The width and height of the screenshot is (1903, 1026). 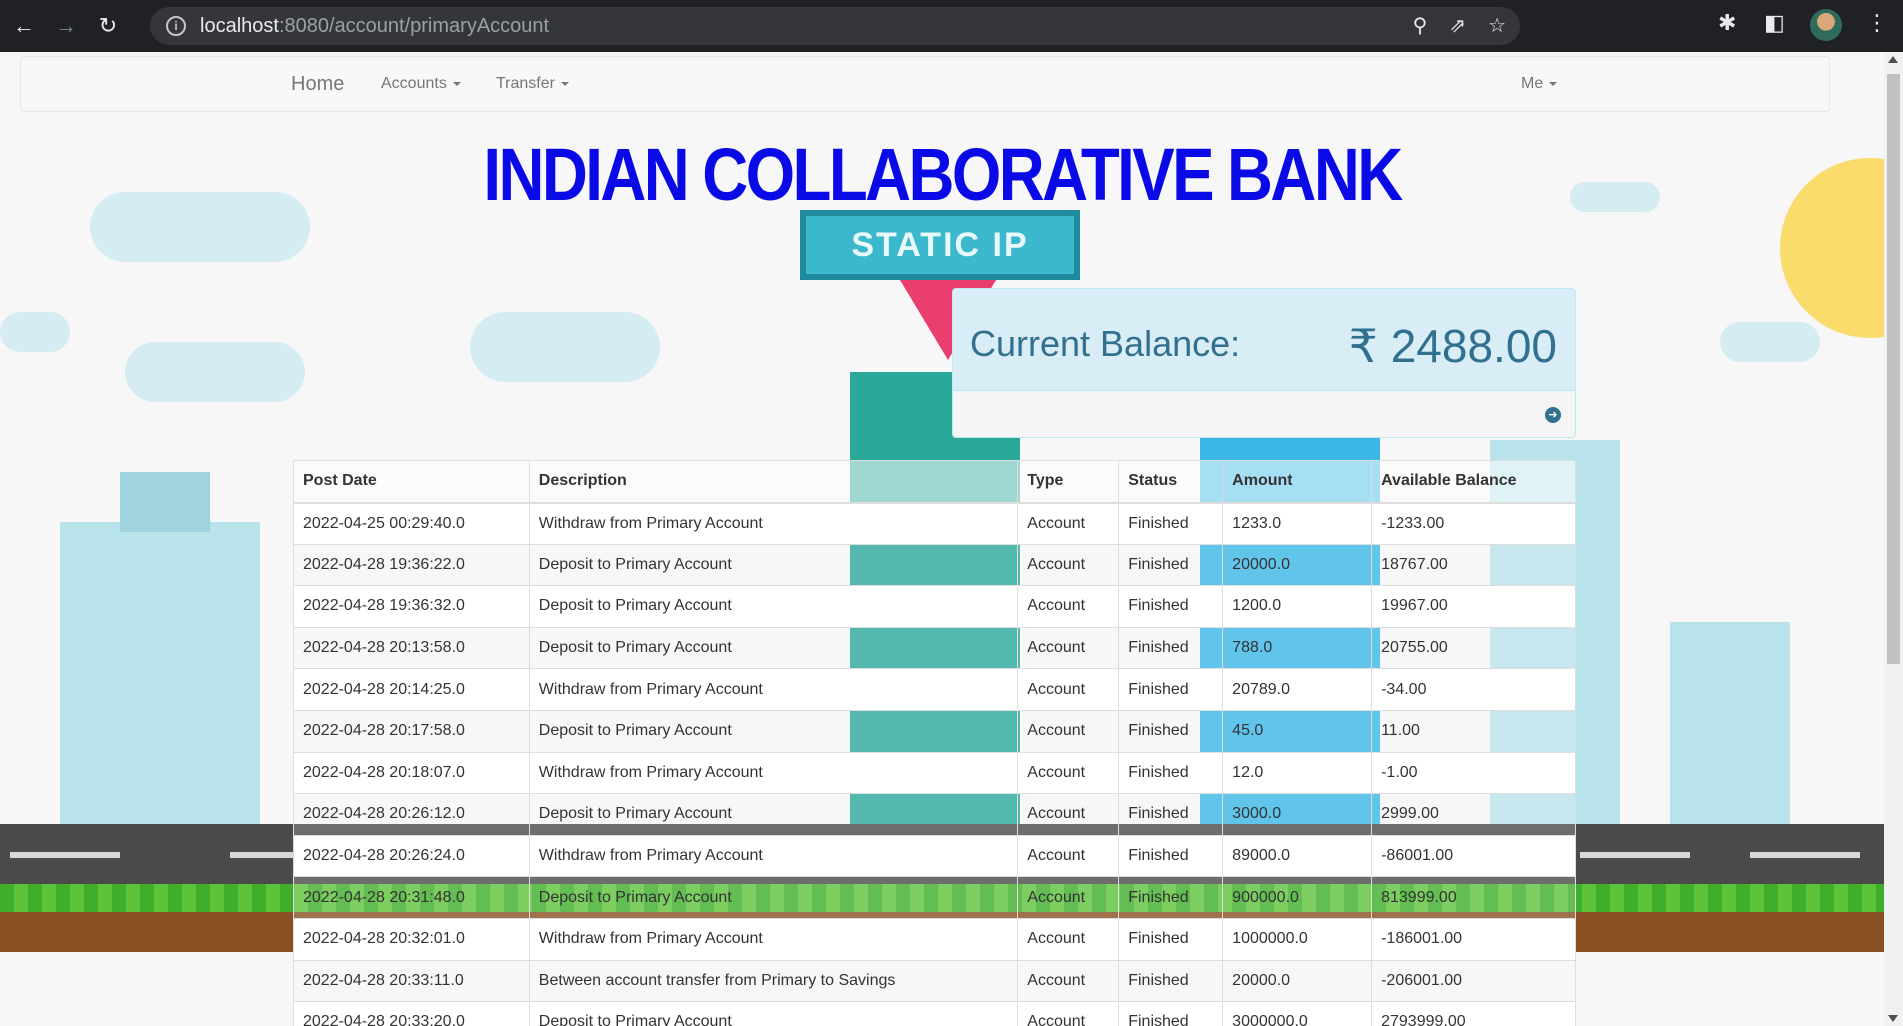 I want to click on cell-available-balance: 20755.00, so click(x=1473, y=648).